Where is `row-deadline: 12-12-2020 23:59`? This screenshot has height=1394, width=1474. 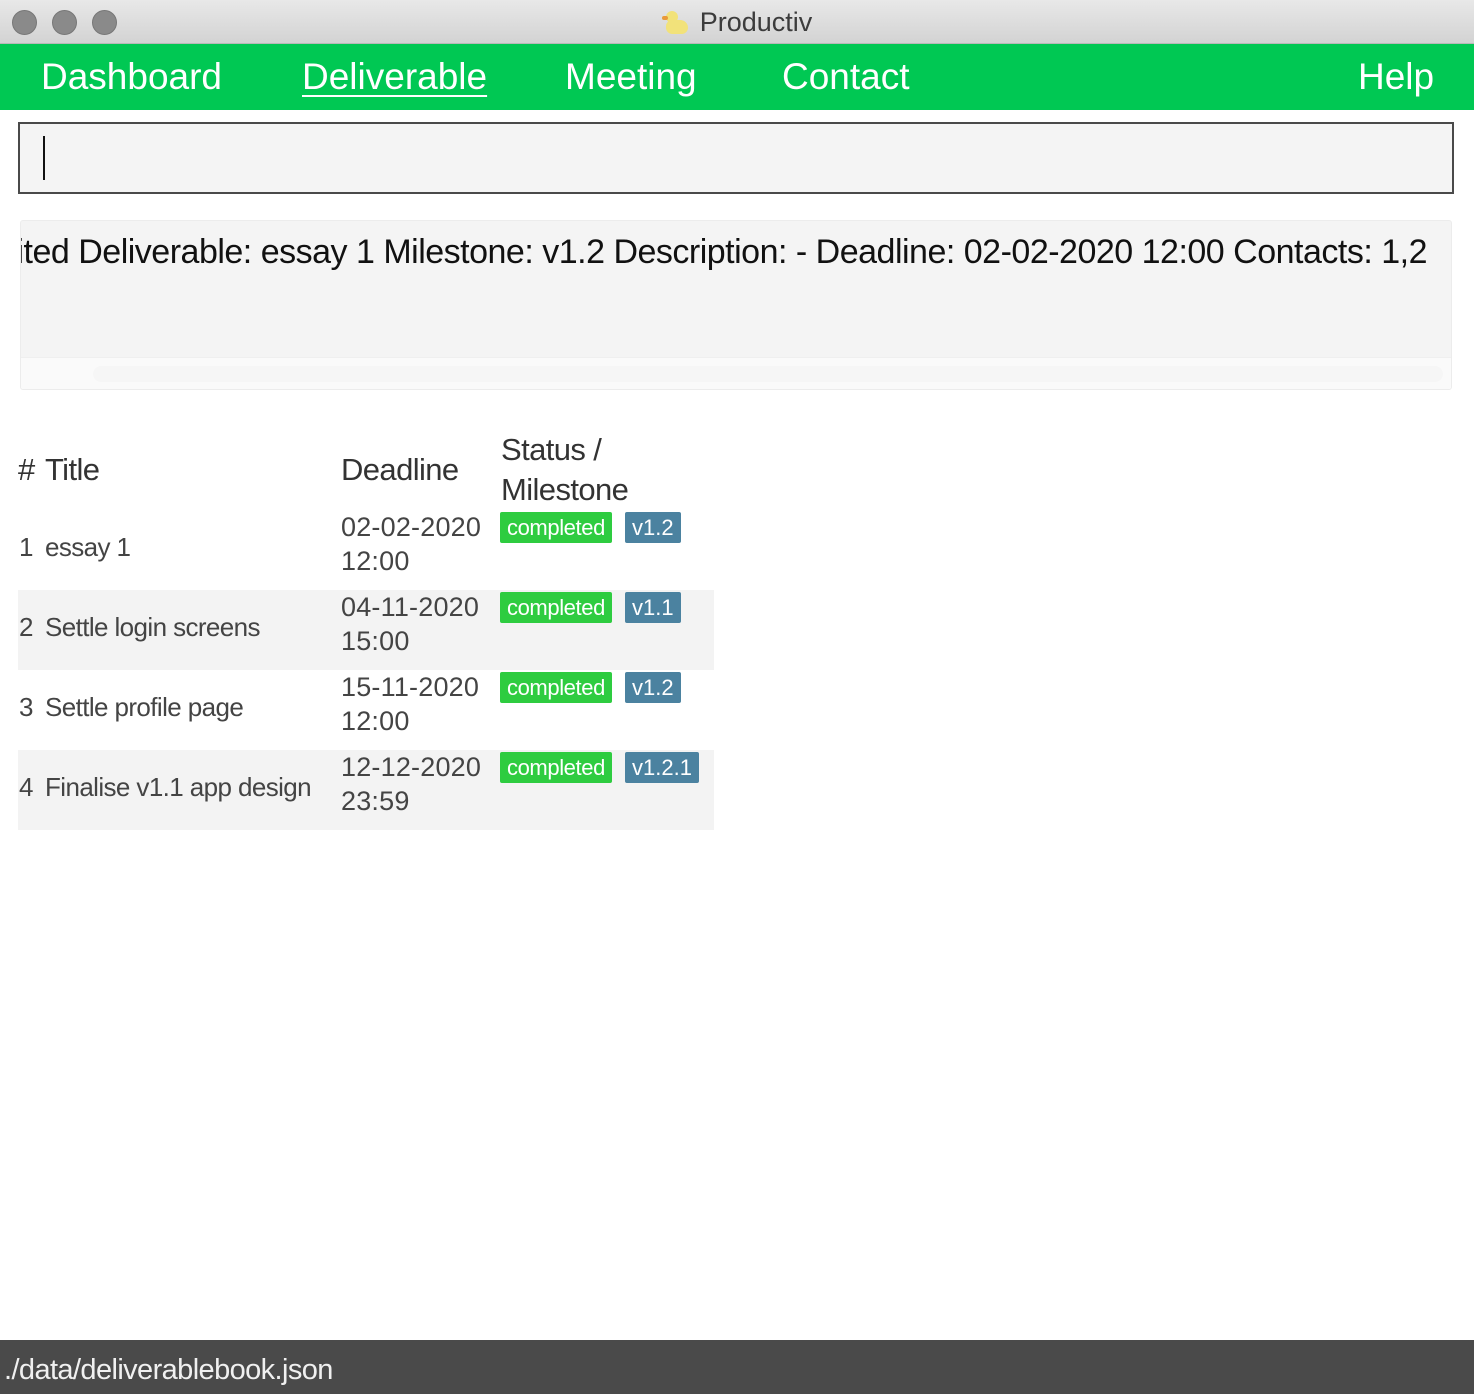 row-deadline: 12-12-2020 23:59 is located at coordinates (421, 784).